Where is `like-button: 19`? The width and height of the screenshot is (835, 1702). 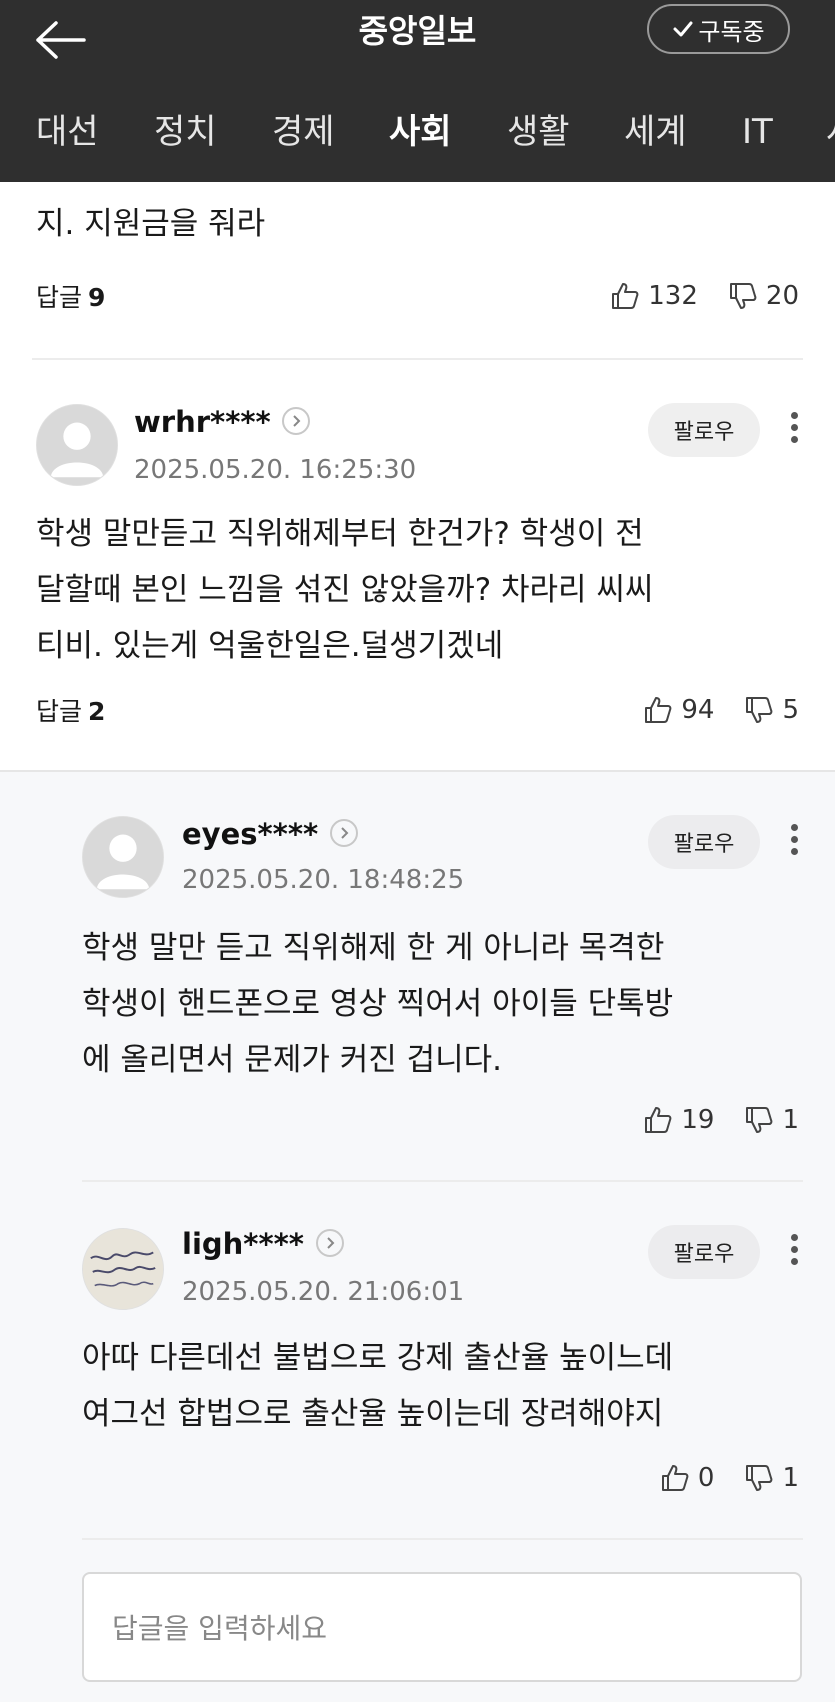 like-button: 19 is located at coordinates (678, 1120).